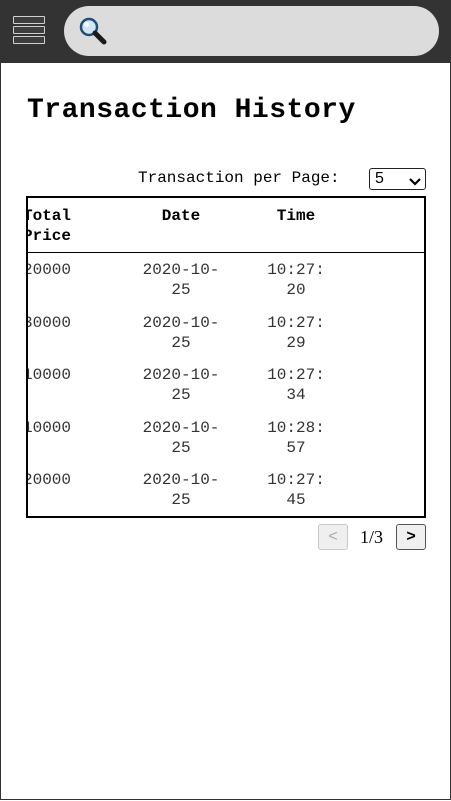 This screenshot has width=451, height=801. I want to click on per-page-label: Transaction per Page:, so click(239, 178).